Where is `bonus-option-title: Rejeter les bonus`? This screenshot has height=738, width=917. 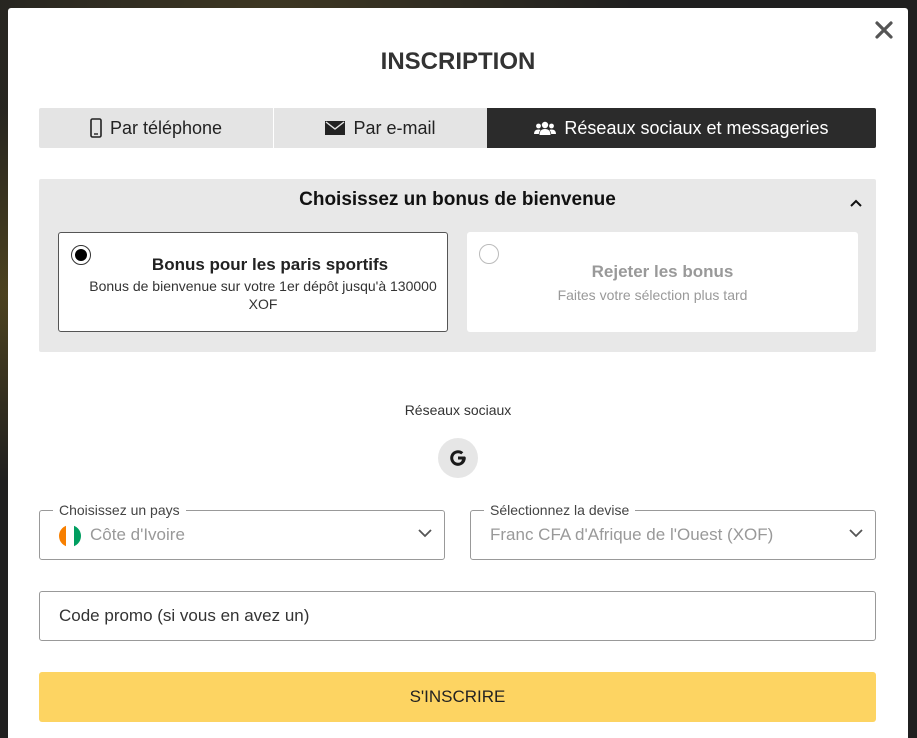 bonus-option-title: Rejeter les bonus is located at coordinates (662, 271).